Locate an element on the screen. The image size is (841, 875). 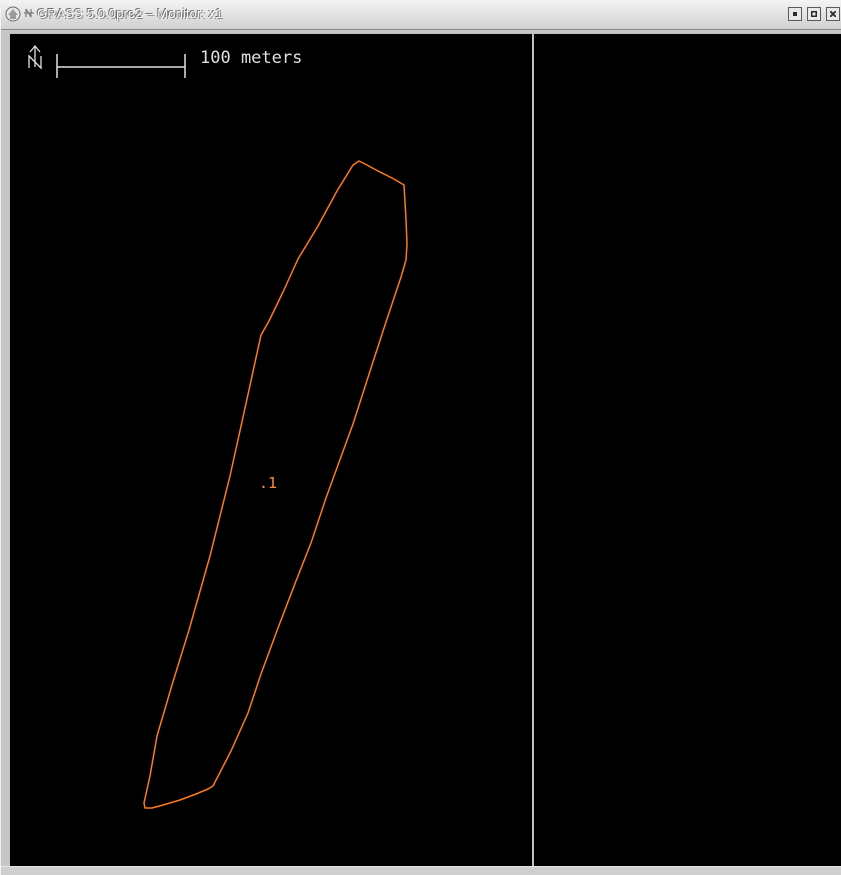
maximize-icon is located at coordinates (814, 14).